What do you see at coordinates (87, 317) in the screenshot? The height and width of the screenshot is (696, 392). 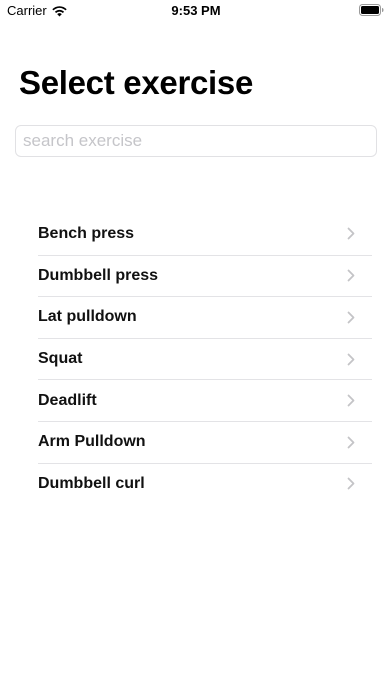 I see `list-item-label: Lat pulldown` at bounding box center [87, 317].